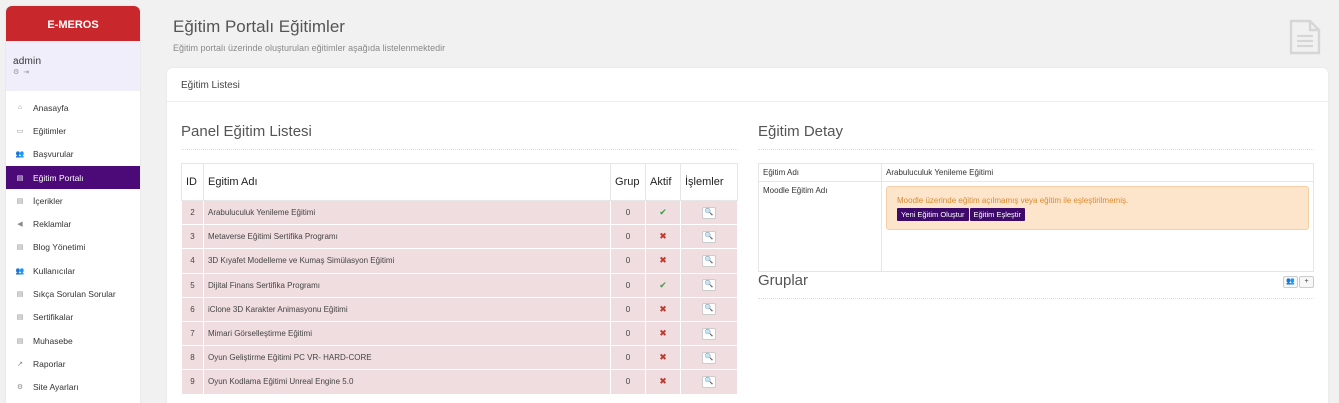  Describe the element at coordinates (73, 130) in the screenshot. I see `sidebar-item-eğitimler: ▭ Eğitimler` at that location.